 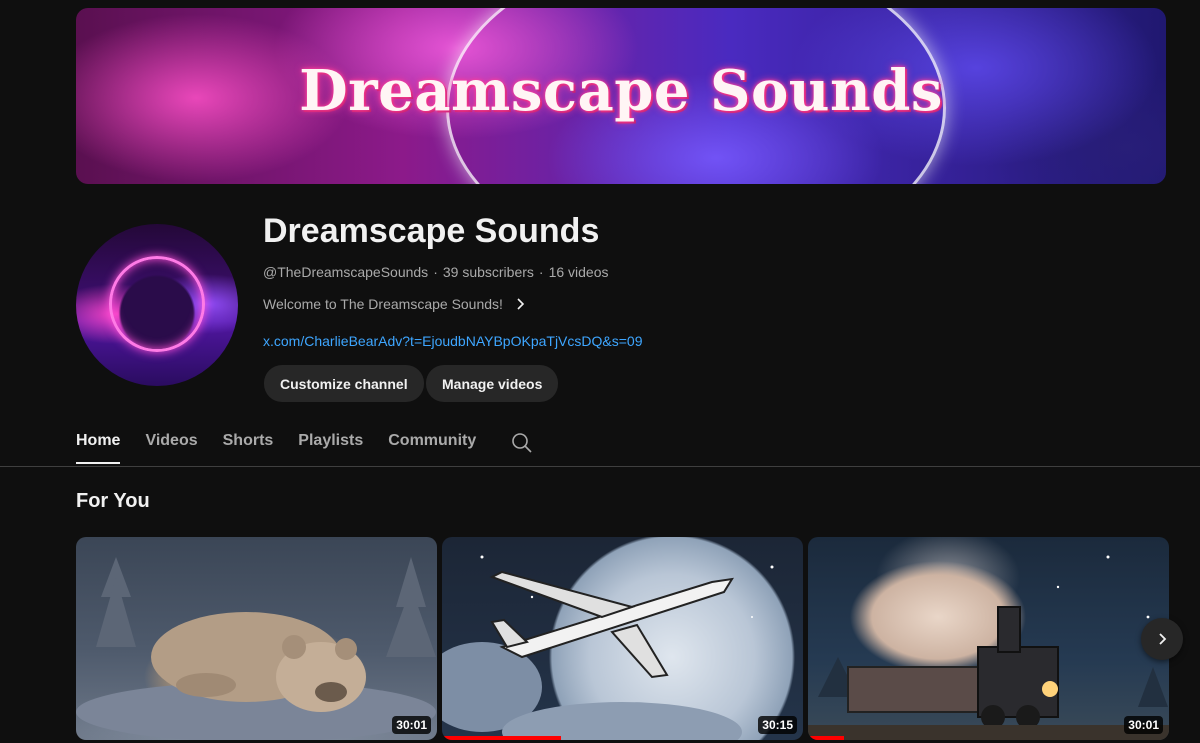 I want to click on channel-handle: @TheDreamscapeSounds, so click(x=346, y=272).